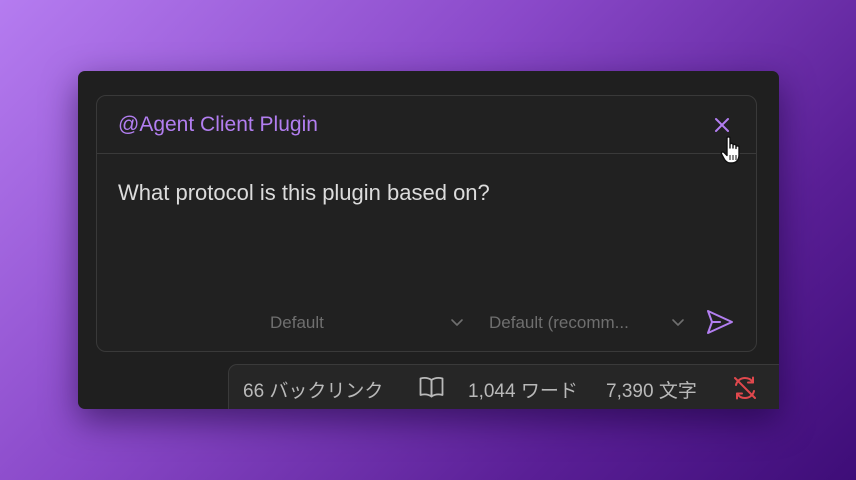 The height and width of the screenshot is (480, 856). Describe the element at coordinates (745, 388) in the screenshot. I see `sync-off-icon` at that location.